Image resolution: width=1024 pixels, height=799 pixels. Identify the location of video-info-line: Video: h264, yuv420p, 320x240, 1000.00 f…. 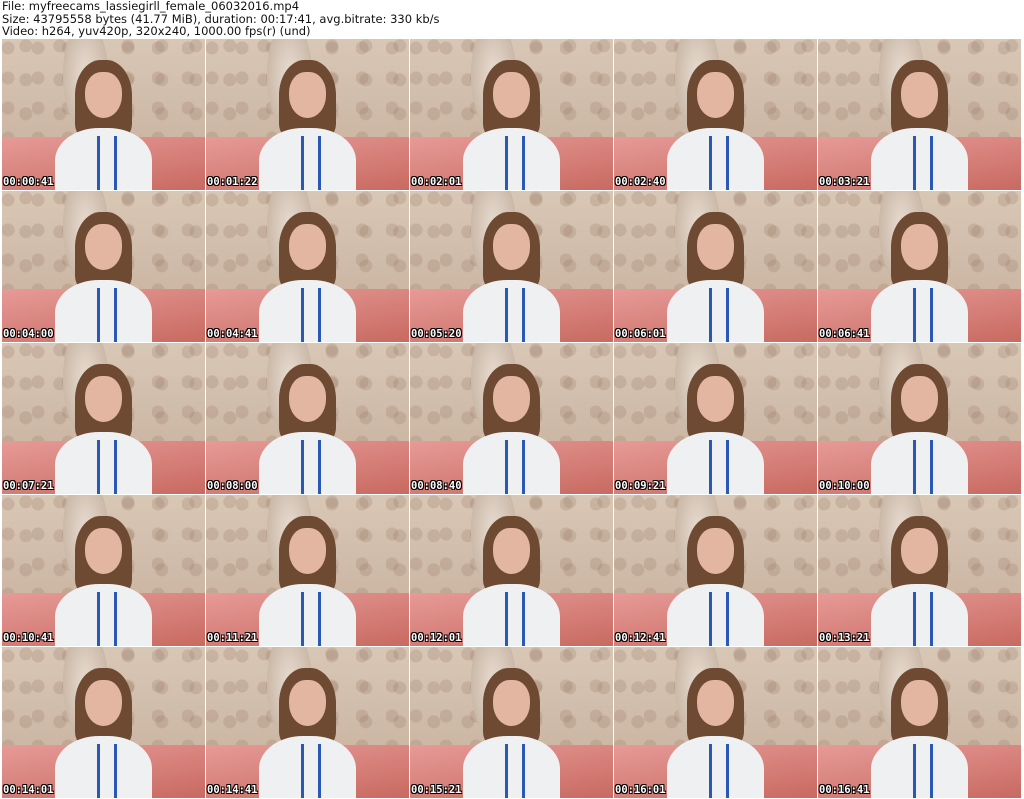
(156, 31).